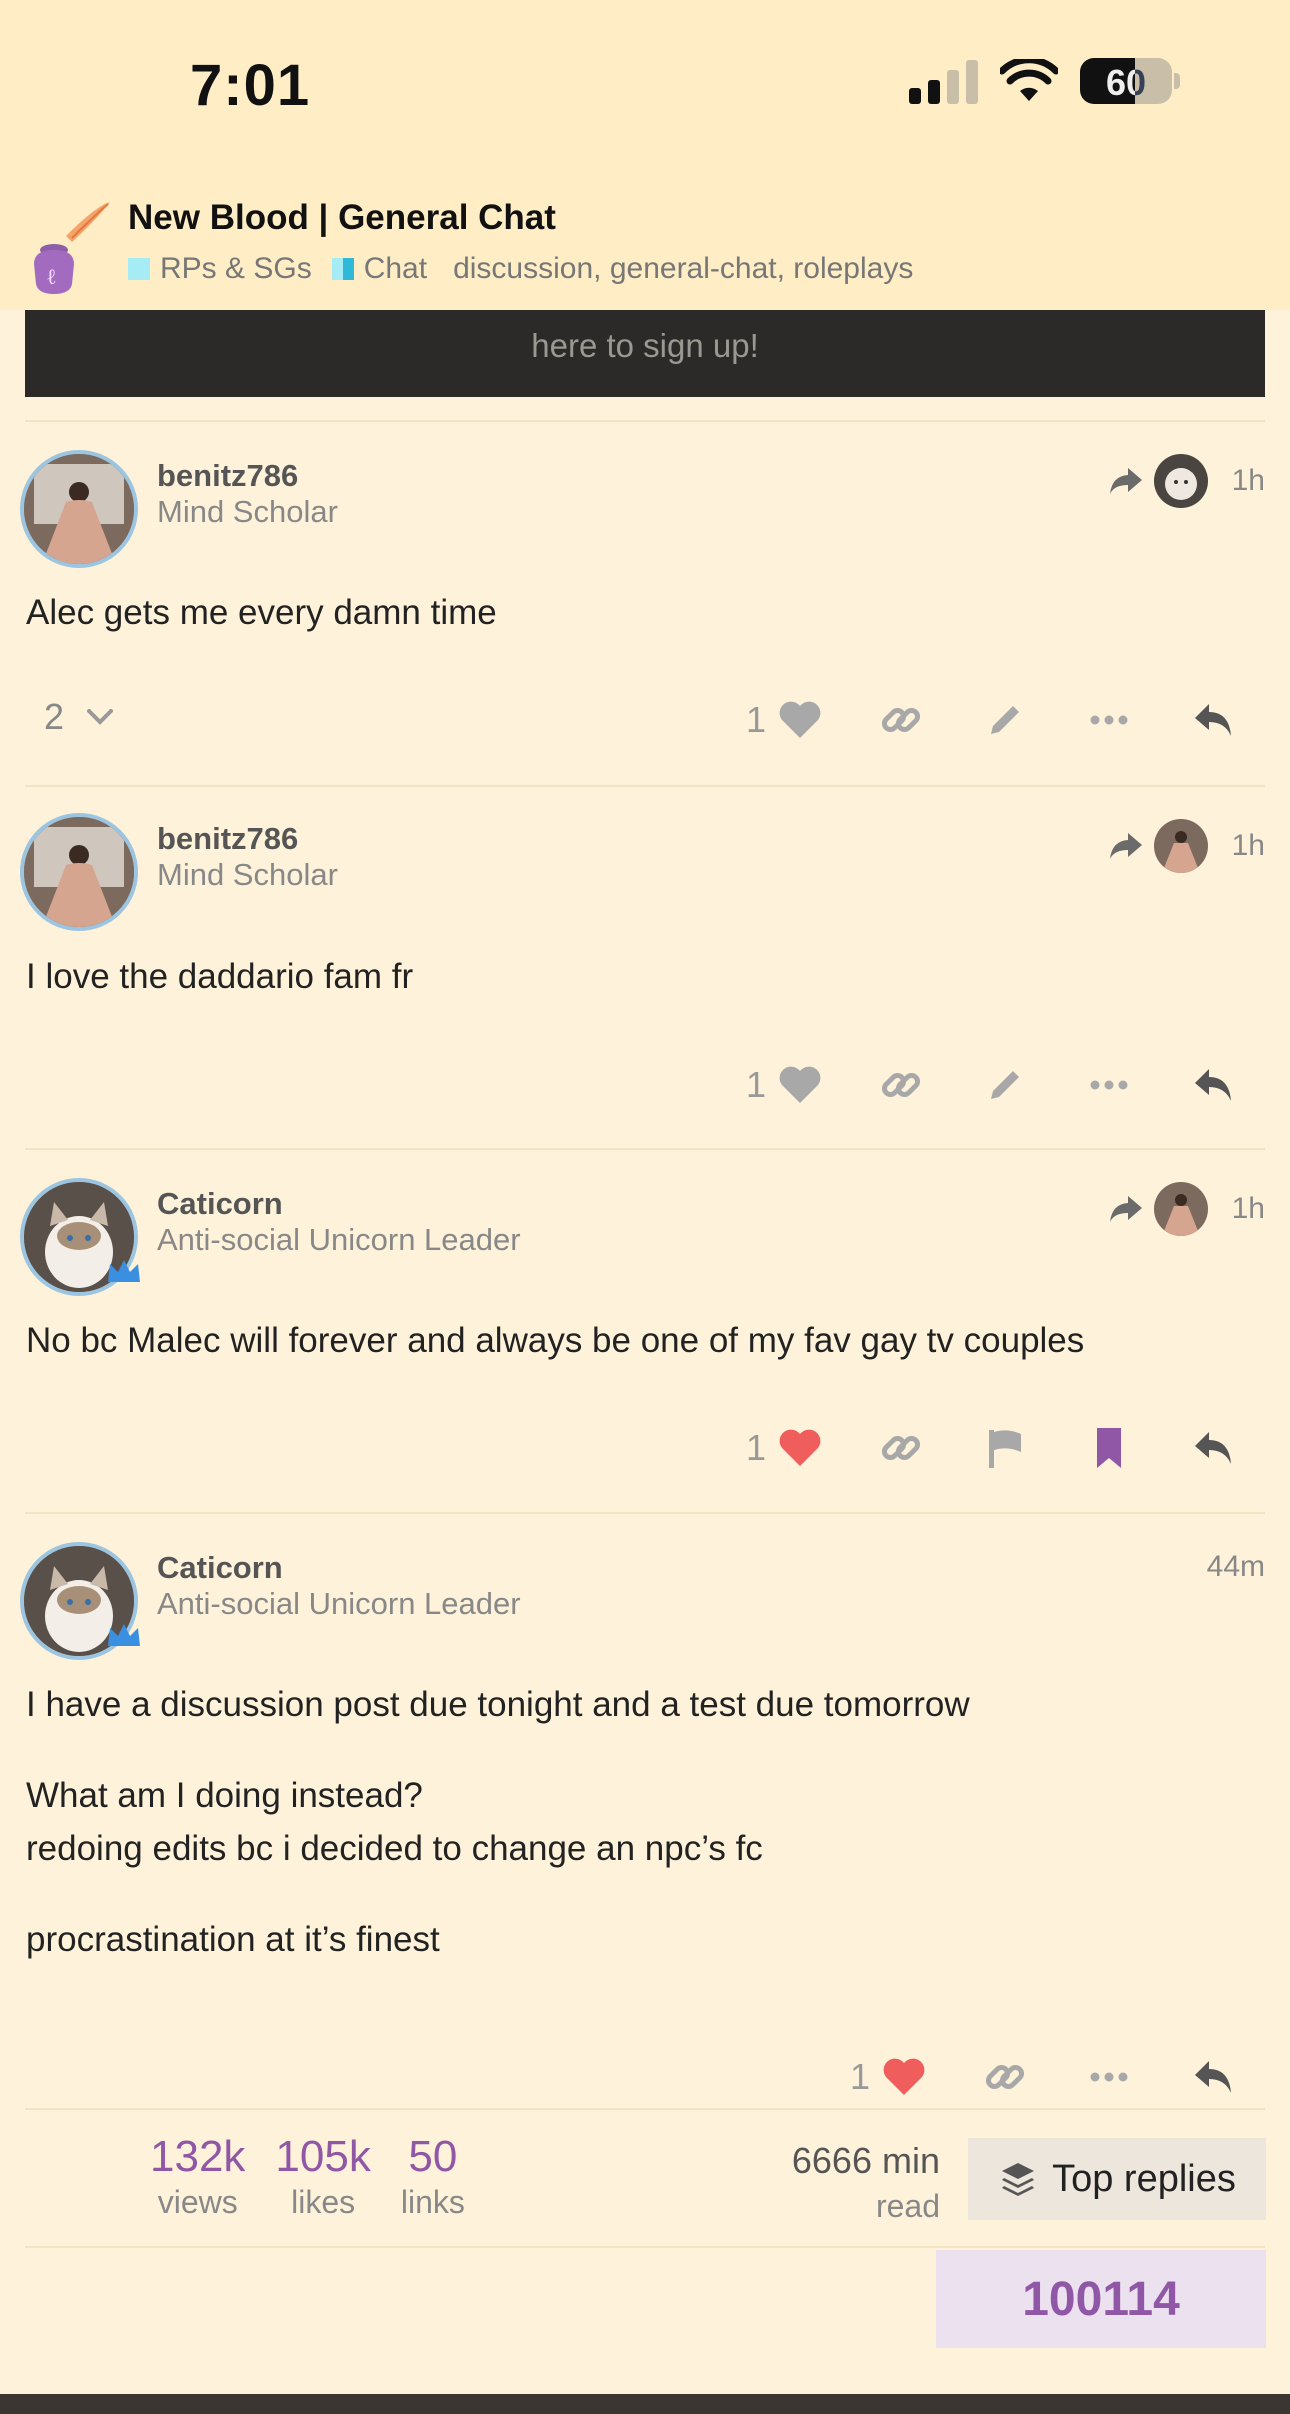 This screenshot has height=2414, width=1290. I want to click on top-replies-button: Top replies, so click(1117, 2179).